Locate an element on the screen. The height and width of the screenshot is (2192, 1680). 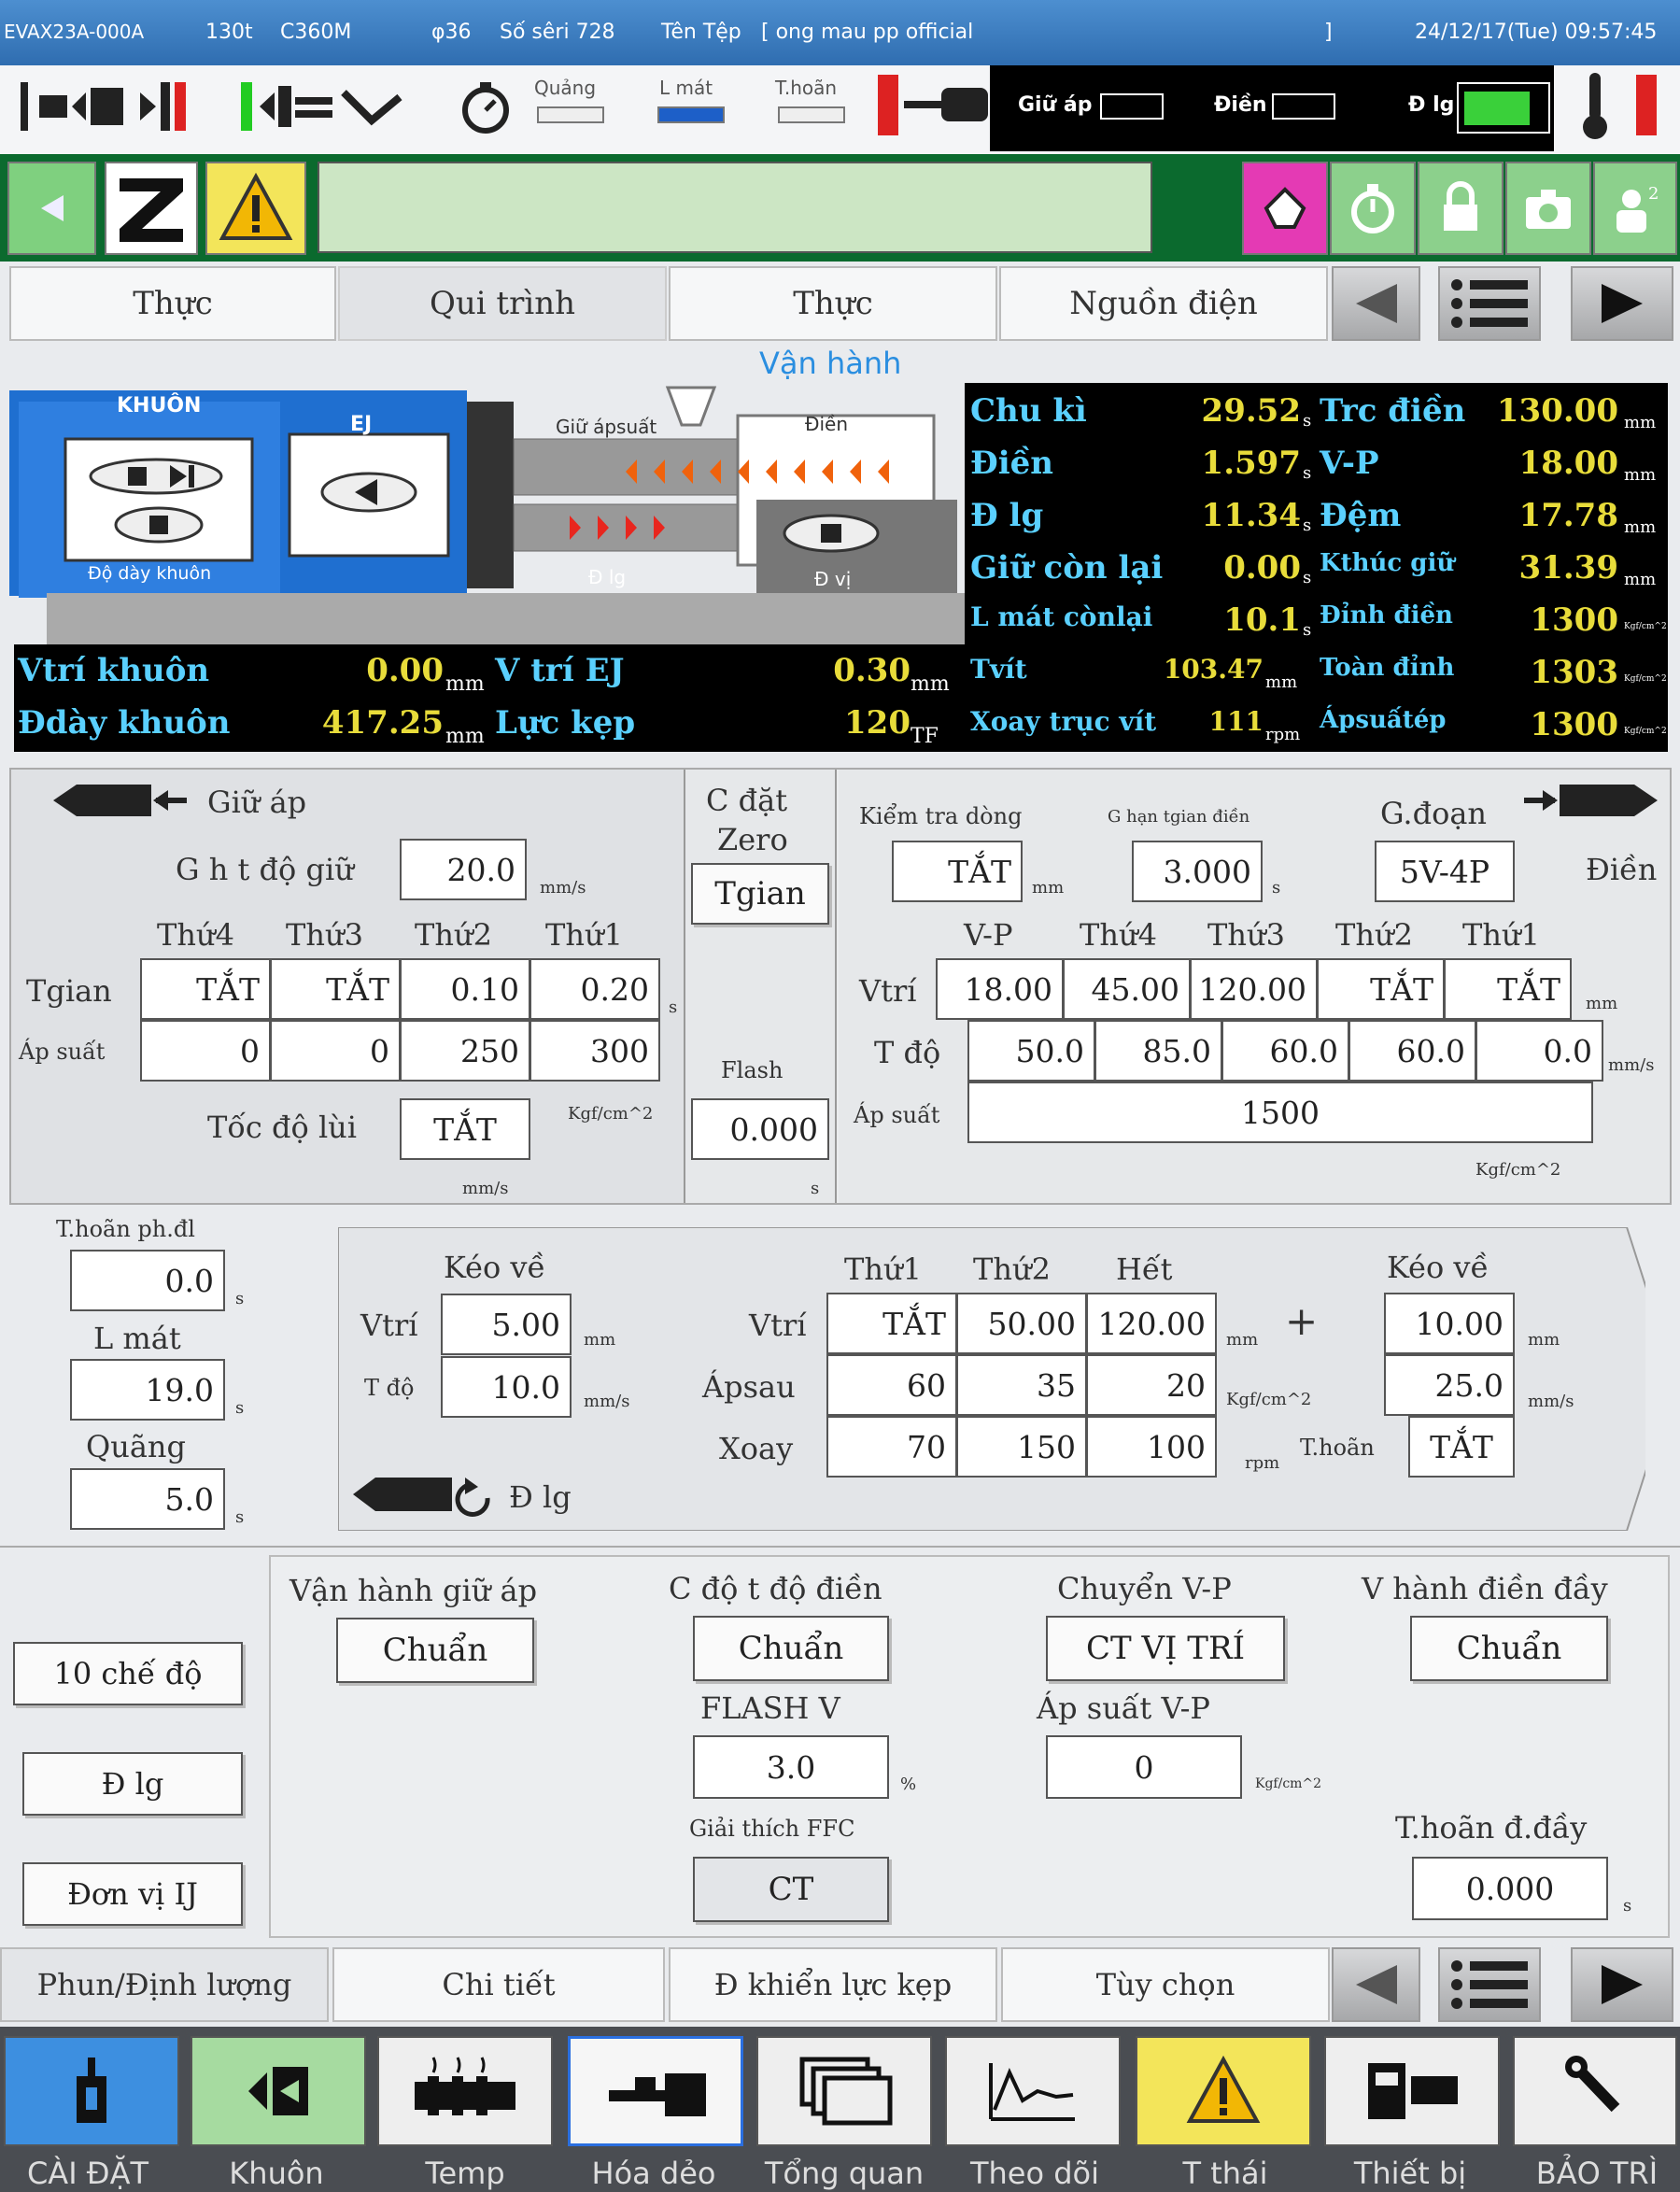
hold-pressure-1: 300 is located at coordinates (594, 1051).